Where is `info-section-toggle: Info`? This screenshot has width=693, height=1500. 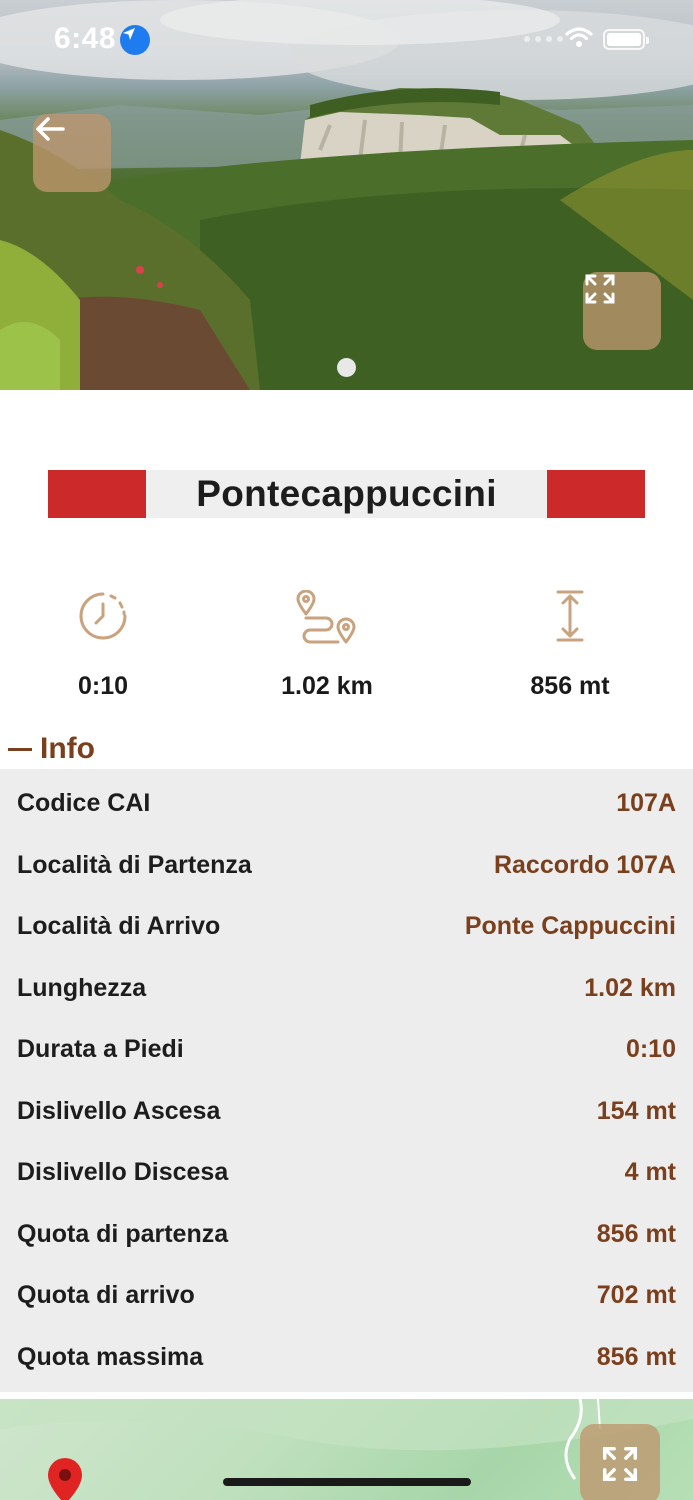
info-section-toggle: Info is located at coordinates (51, 749).